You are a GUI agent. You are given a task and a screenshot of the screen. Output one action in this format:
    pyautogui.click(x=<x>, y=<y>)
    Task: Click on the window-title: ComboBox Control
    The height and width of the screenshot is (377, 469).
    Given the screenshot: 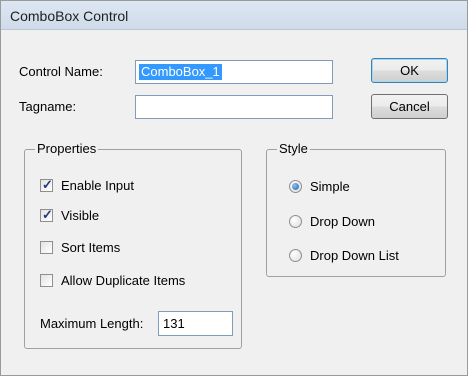 What is the action you would take?
    pyautogui.click(x=69, y=16)
    